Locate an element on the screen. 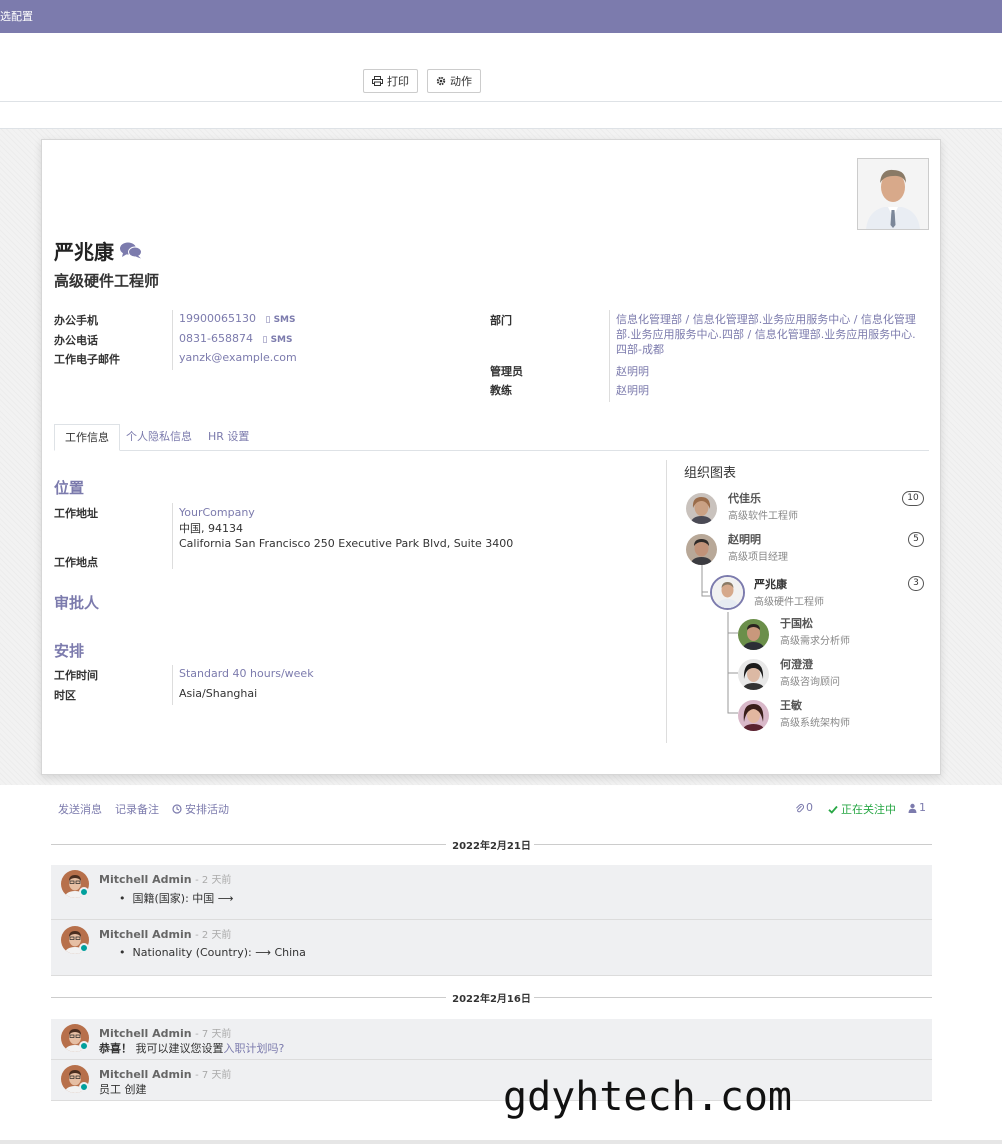  working-hours-label: 工作时间 is located at coordinates (76, 675).